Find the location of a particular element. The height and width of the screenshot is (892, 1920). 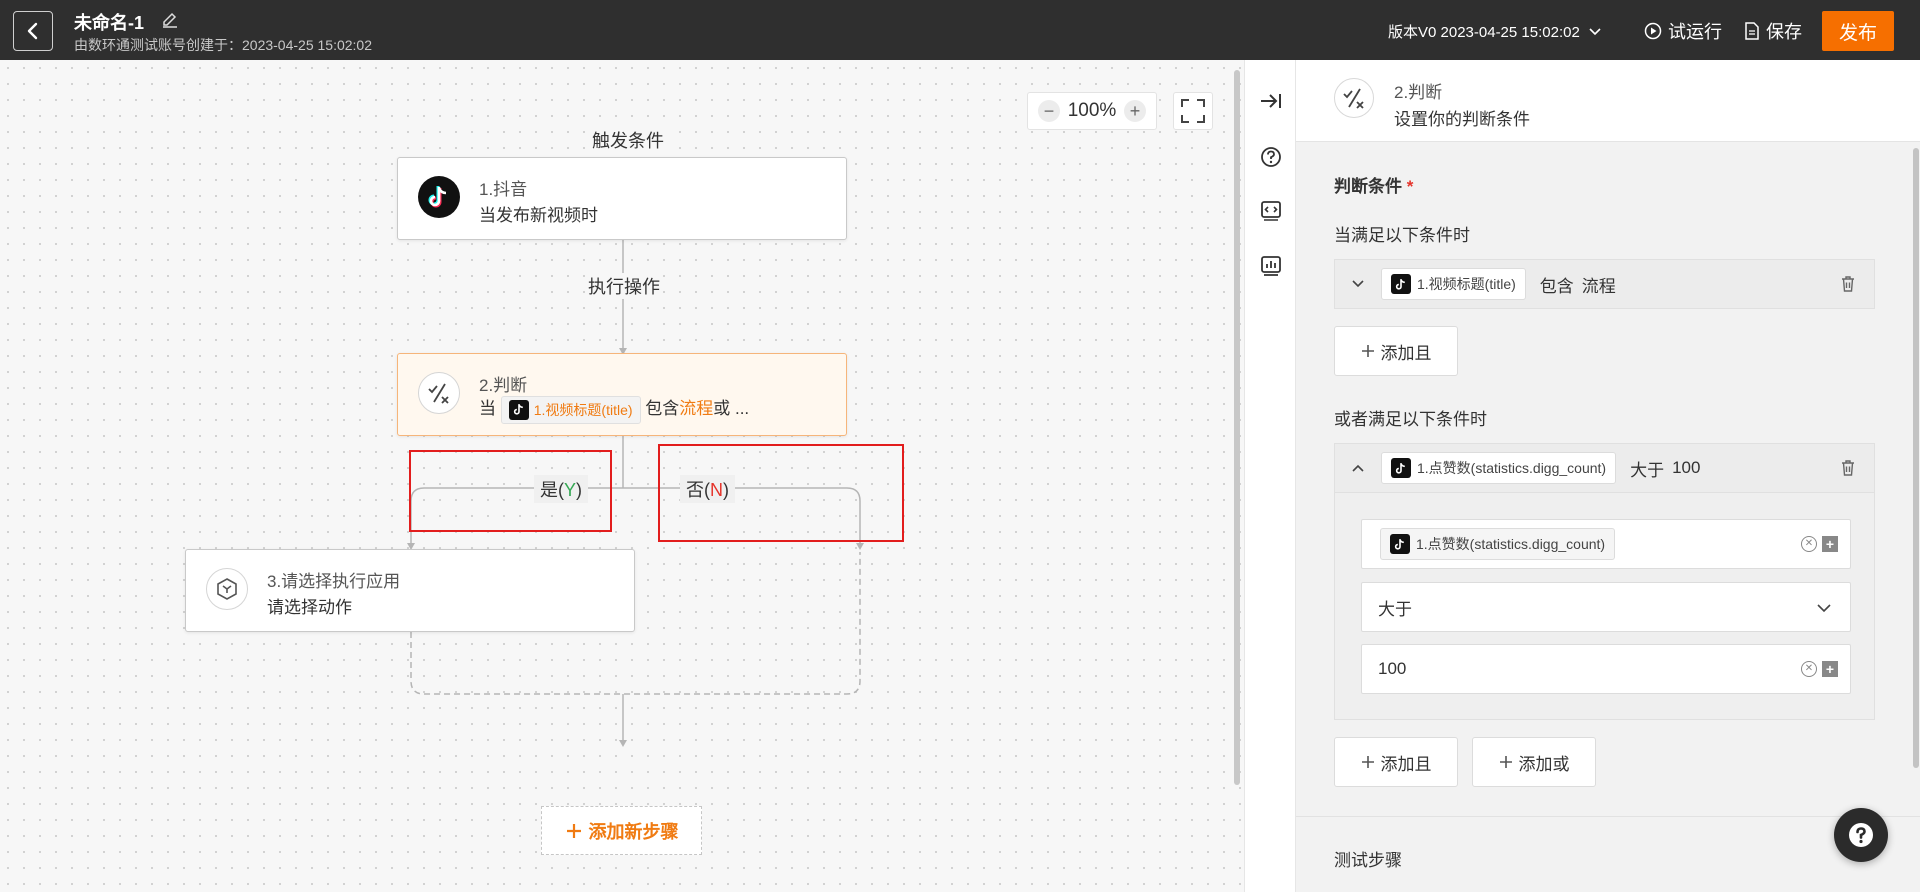

add-step-button: 添加新步骤 is located at coordinates (621, 830).